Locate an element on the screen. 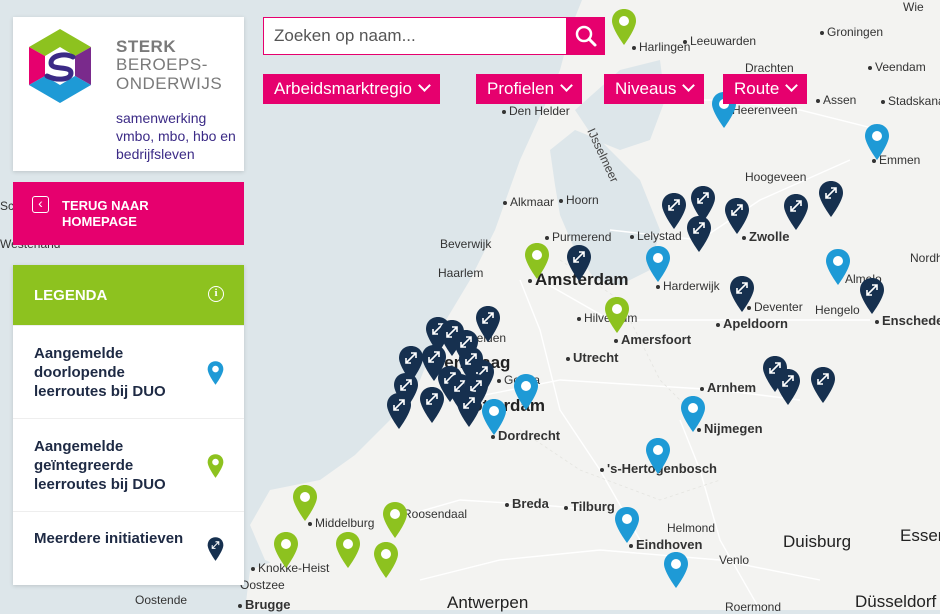  legend-header: LEGENDA i is located at coordinates (128, 295).